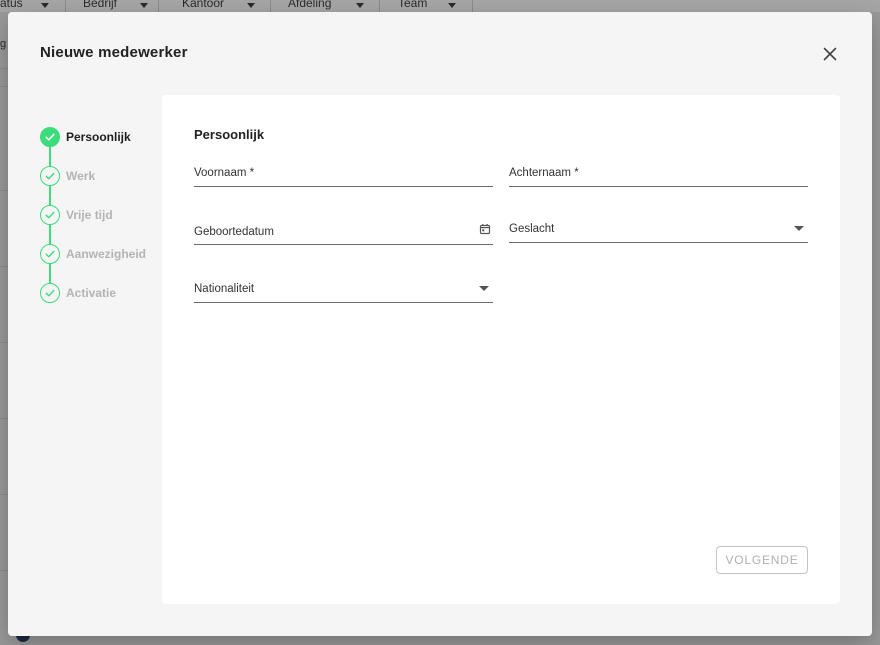 The image size is (880, 645). I want to click on background-cell-fragment: g, so click(3, 44).